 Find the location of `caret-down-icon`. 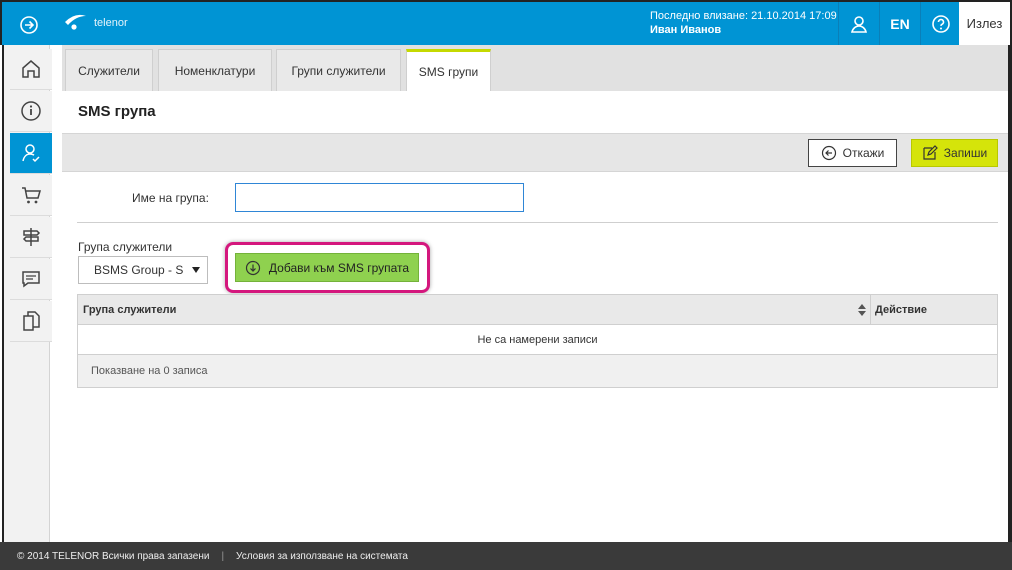

caret-down-icon is located at coordinates (196, 270).